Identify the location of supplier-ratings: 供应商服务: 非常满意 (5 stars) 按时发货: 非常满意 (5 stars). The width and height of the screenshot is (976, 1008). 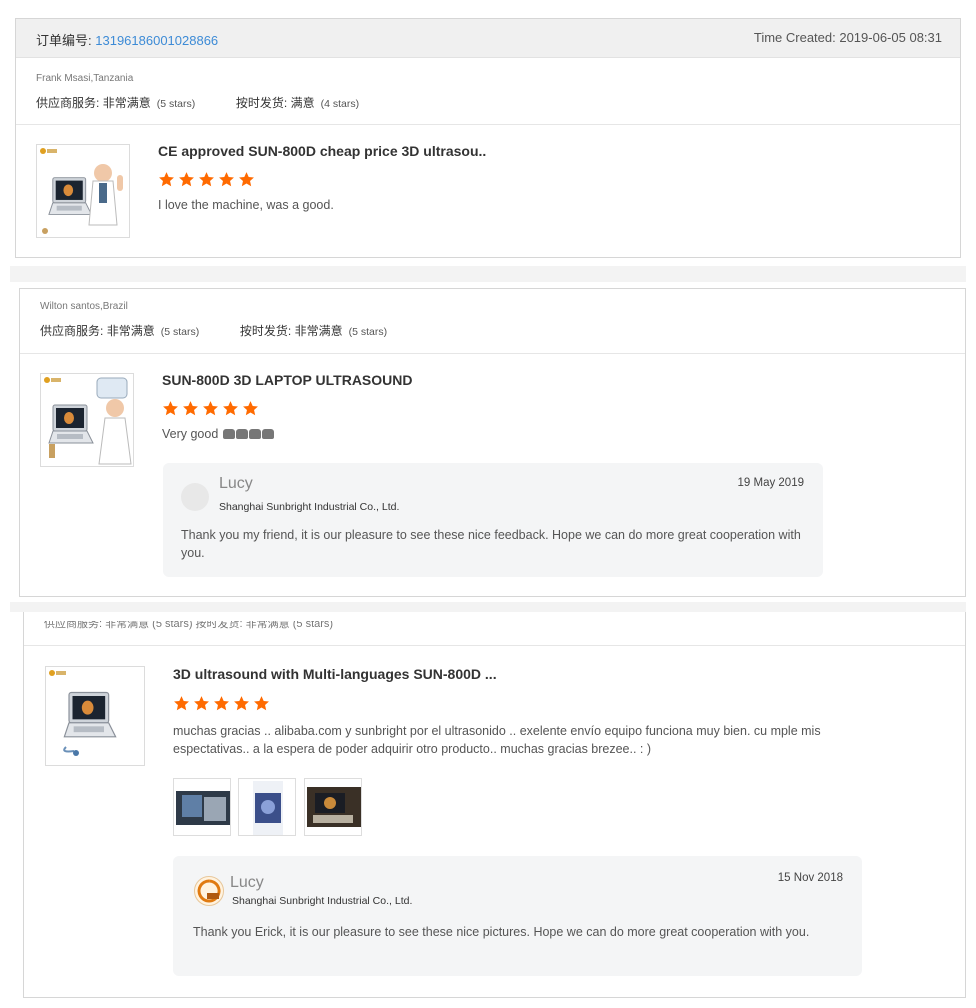
(214, 331).